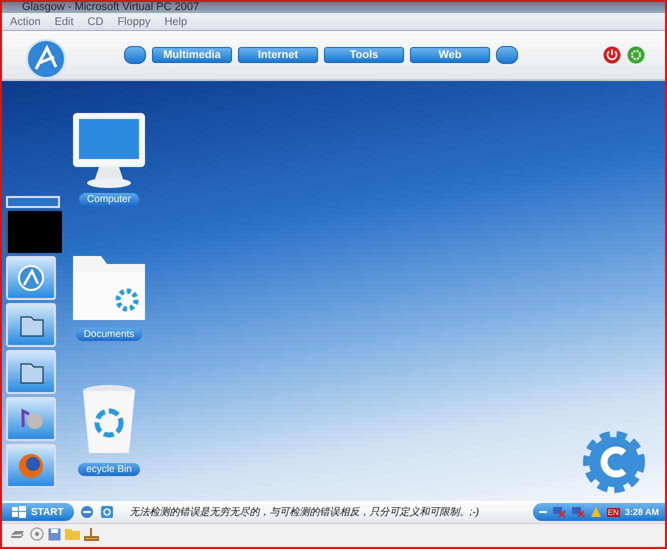 The width and height of the screenshot is (667, 549). I want to click on menu-item: CD, so click(96, 22).